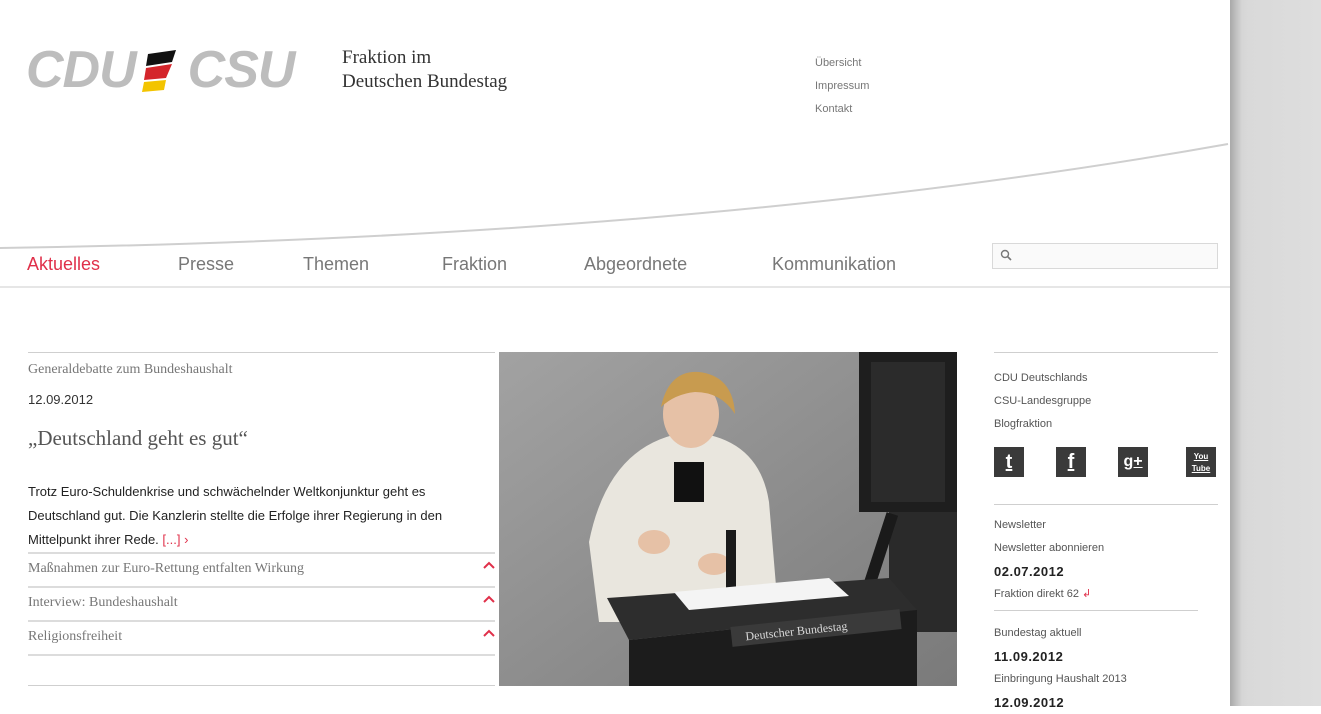  Describe the element at coordinates (175, 539) in the screenshot. I see `read-more-link: [...] ›` at that location.